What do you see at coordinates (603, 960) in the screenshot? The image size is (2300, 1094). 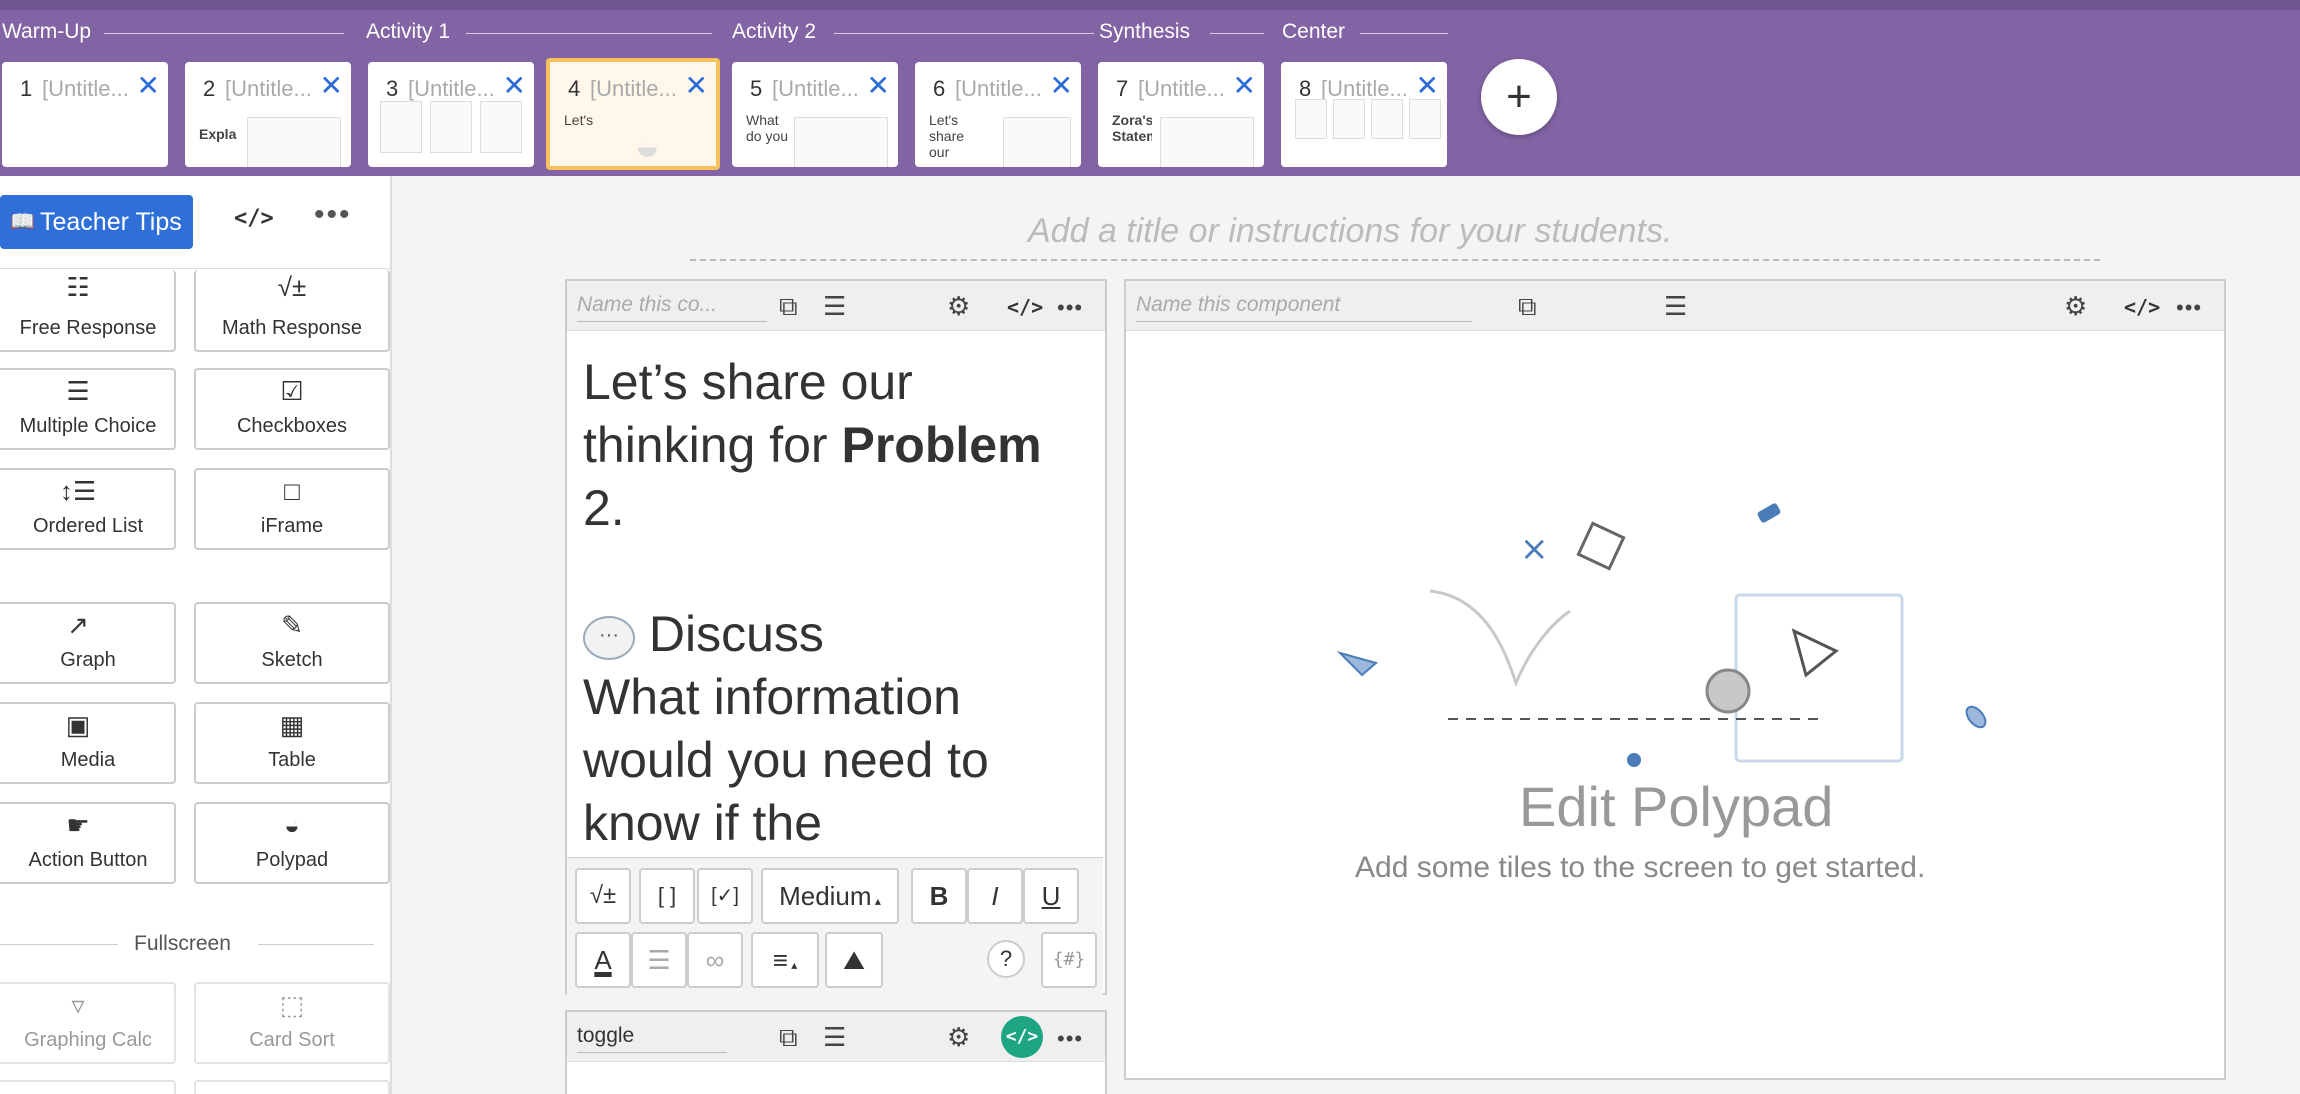 I see `text-color-button: A` at bounding box center [603, 960].